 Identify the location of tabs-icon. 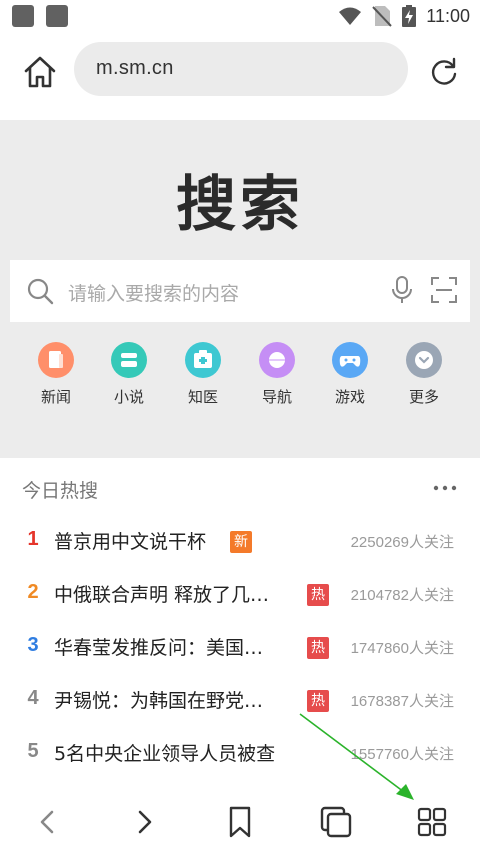
(336, 822).